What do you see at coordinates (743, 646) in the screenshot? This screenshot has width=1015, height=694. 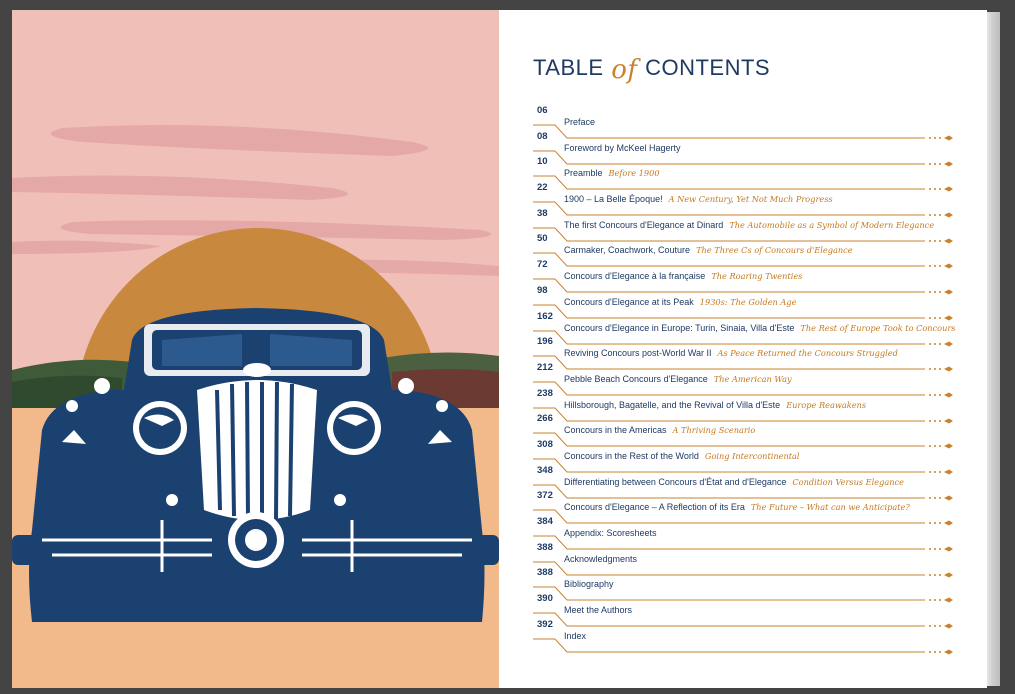 I see `leader-line-icon` at bounding box center [743, 646].